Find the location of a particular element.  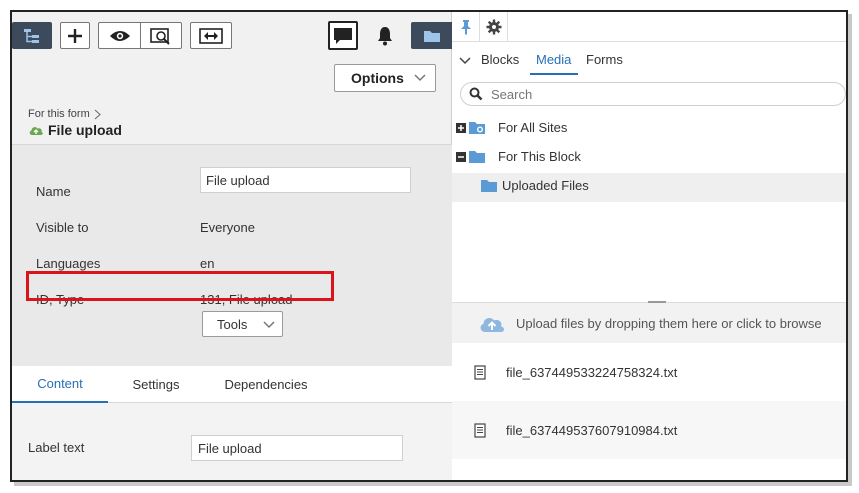

search-box is located at coordinates (653, 94).